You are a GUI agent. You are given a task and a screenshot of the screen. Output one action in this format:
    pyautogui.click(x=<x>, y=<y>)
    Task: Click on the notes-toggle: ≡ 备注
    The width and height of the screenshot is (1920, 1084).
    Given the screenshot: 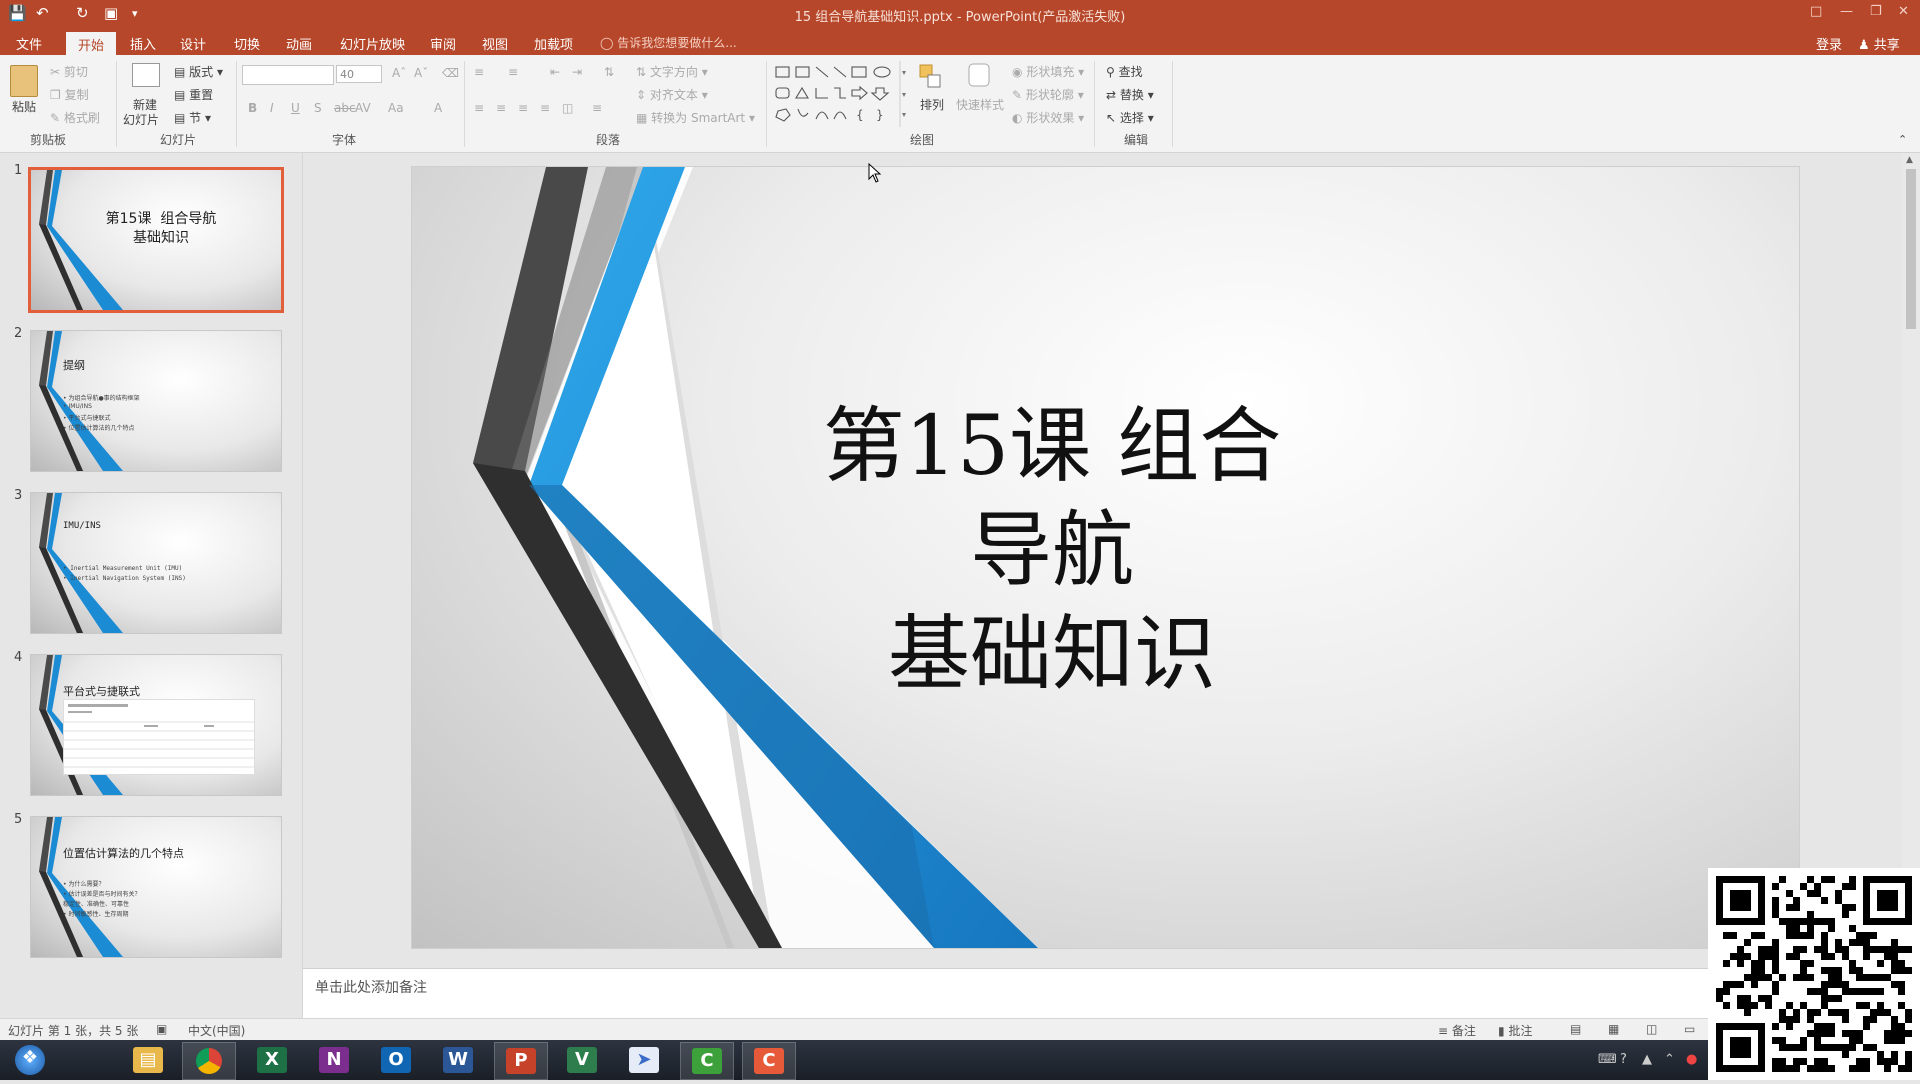 What is the action you would take?
    pyautogui.click(x=1457, y=1030)
    